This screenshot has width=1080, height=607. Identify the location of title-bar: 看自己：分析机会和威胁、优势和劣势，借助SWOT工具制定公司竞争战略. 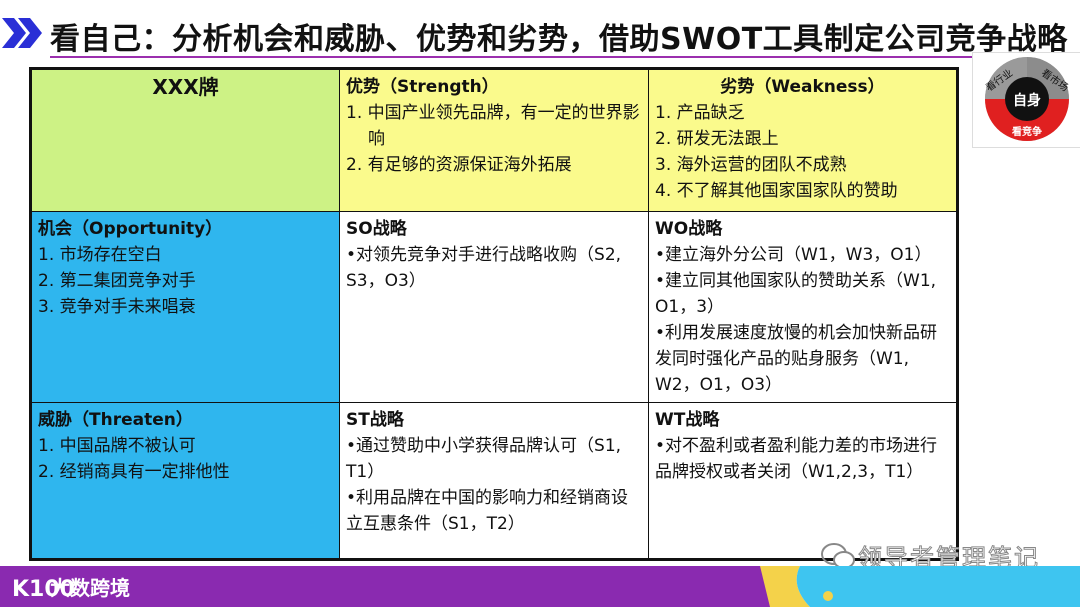
(540, 31).